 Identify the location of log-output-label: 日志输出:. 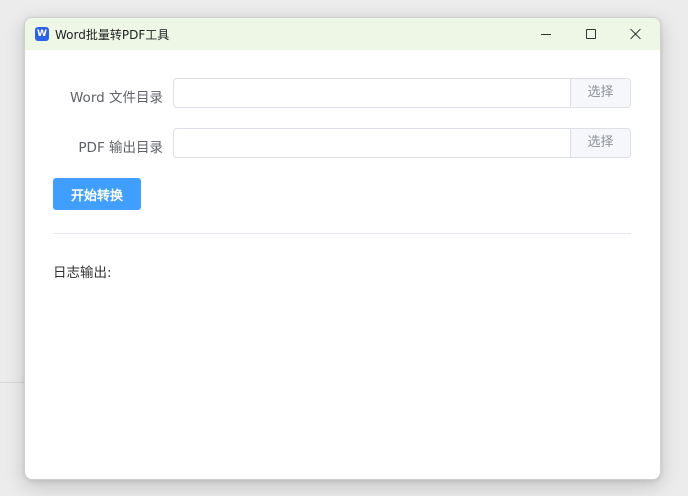
(82, 273).